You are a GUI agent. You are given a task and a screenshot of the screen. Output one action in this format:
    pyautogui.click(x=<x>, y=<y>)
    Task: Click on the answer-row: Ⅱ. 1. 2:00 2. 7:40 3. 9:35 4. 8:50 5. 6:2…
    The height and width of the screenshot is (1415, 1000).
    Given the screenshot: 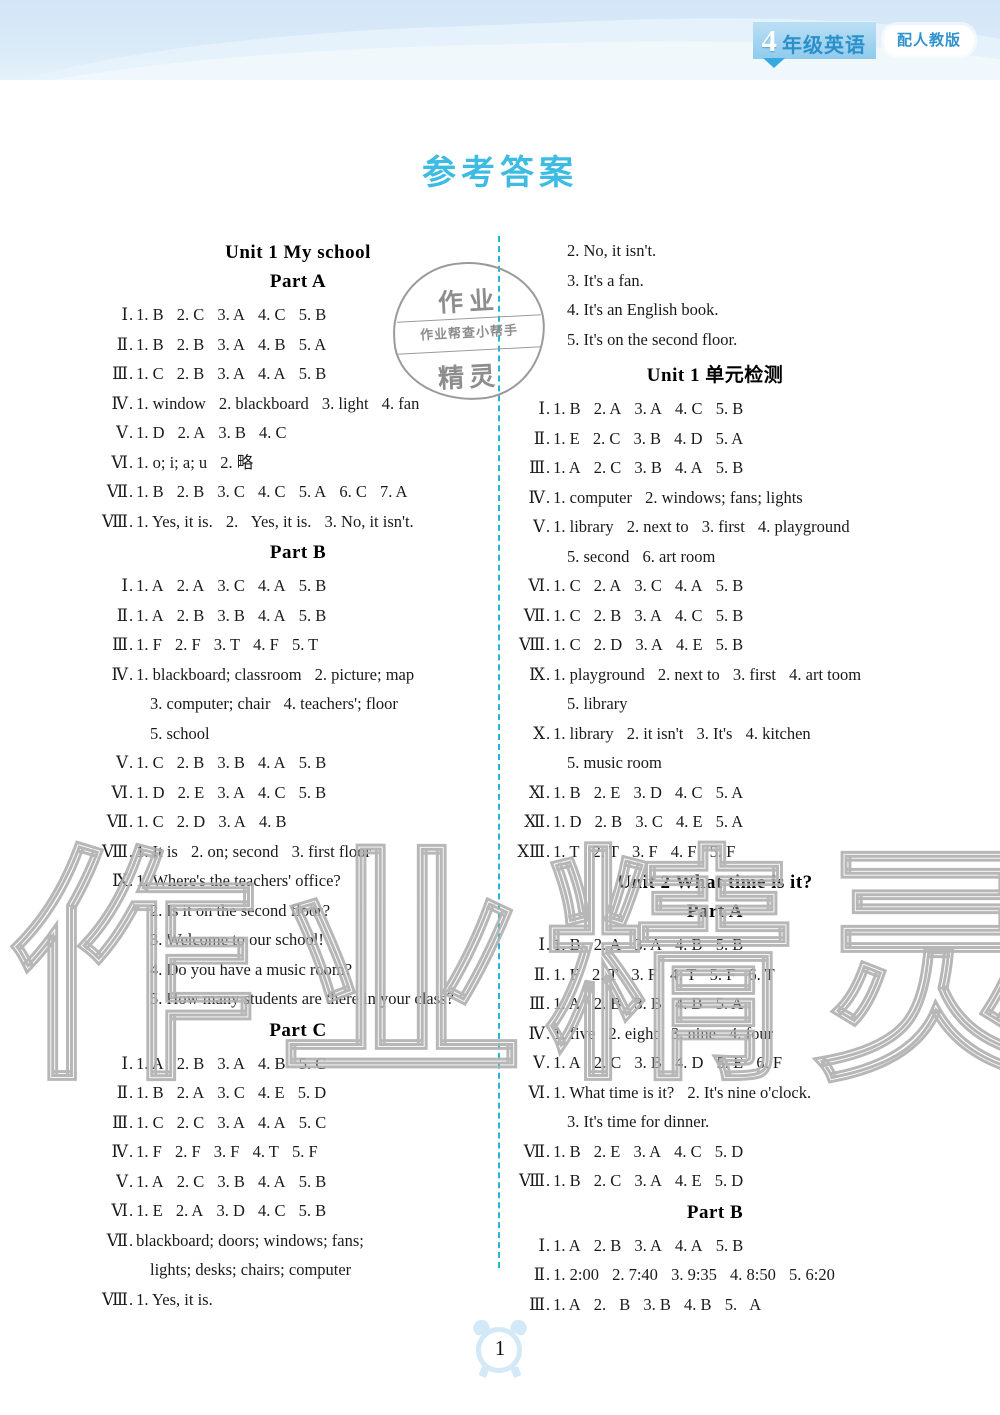 What is the action you would take?
    pyautogui.click(x=715, y=1275)
    